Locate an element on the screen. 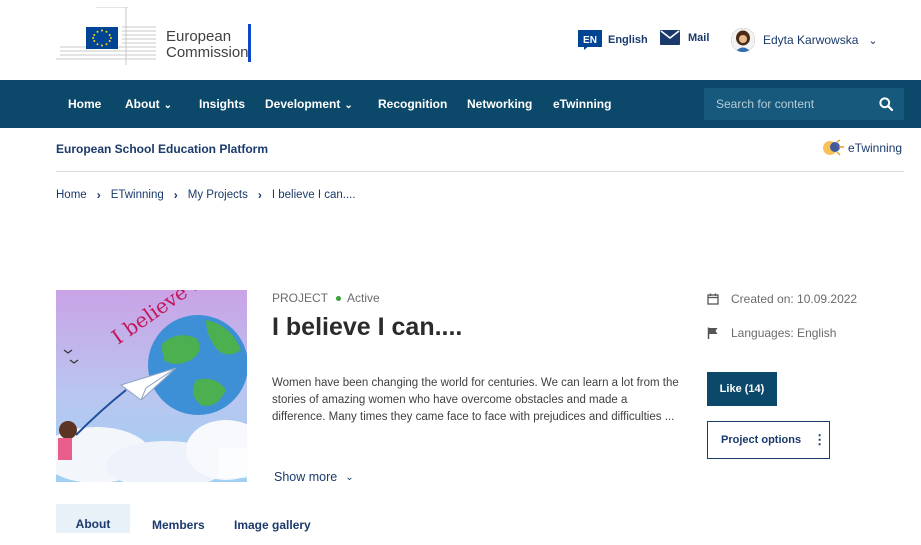 This screenshot has width=921, height=545. platform-name: European School Education Platform is located at coordinates (162, 149).